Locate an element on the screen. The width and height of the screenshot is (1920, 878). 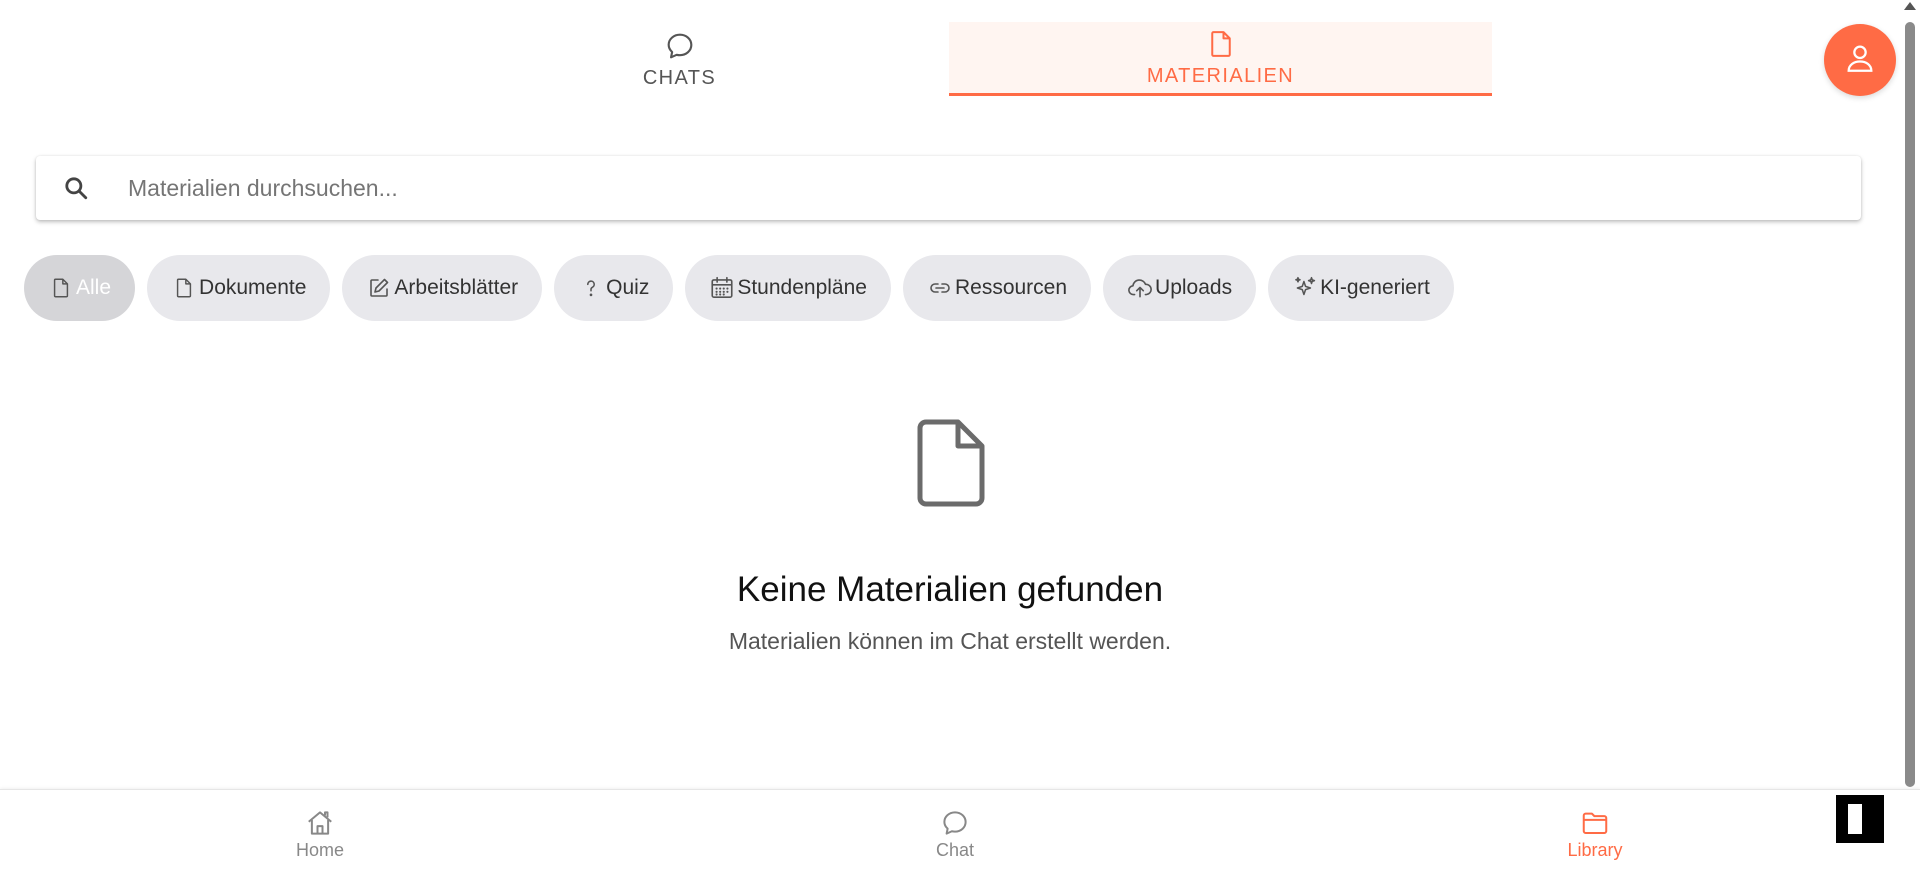
empty-state-title: Keine Materialien gefunden is located at coordinates (950, 589).